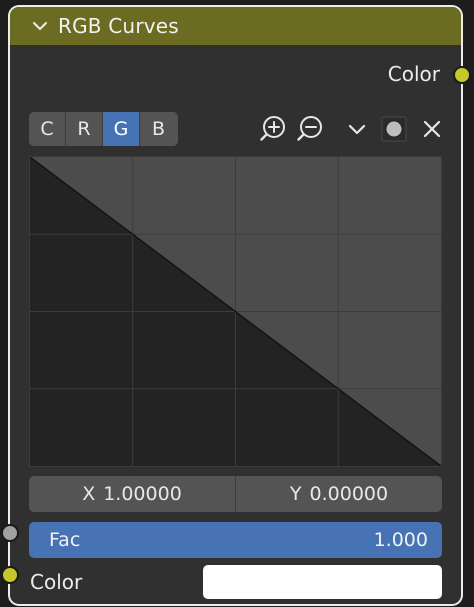 The height and width of the screenshot is (607, 474). I want to click on fac-value: 1.000, so click(400, 540).